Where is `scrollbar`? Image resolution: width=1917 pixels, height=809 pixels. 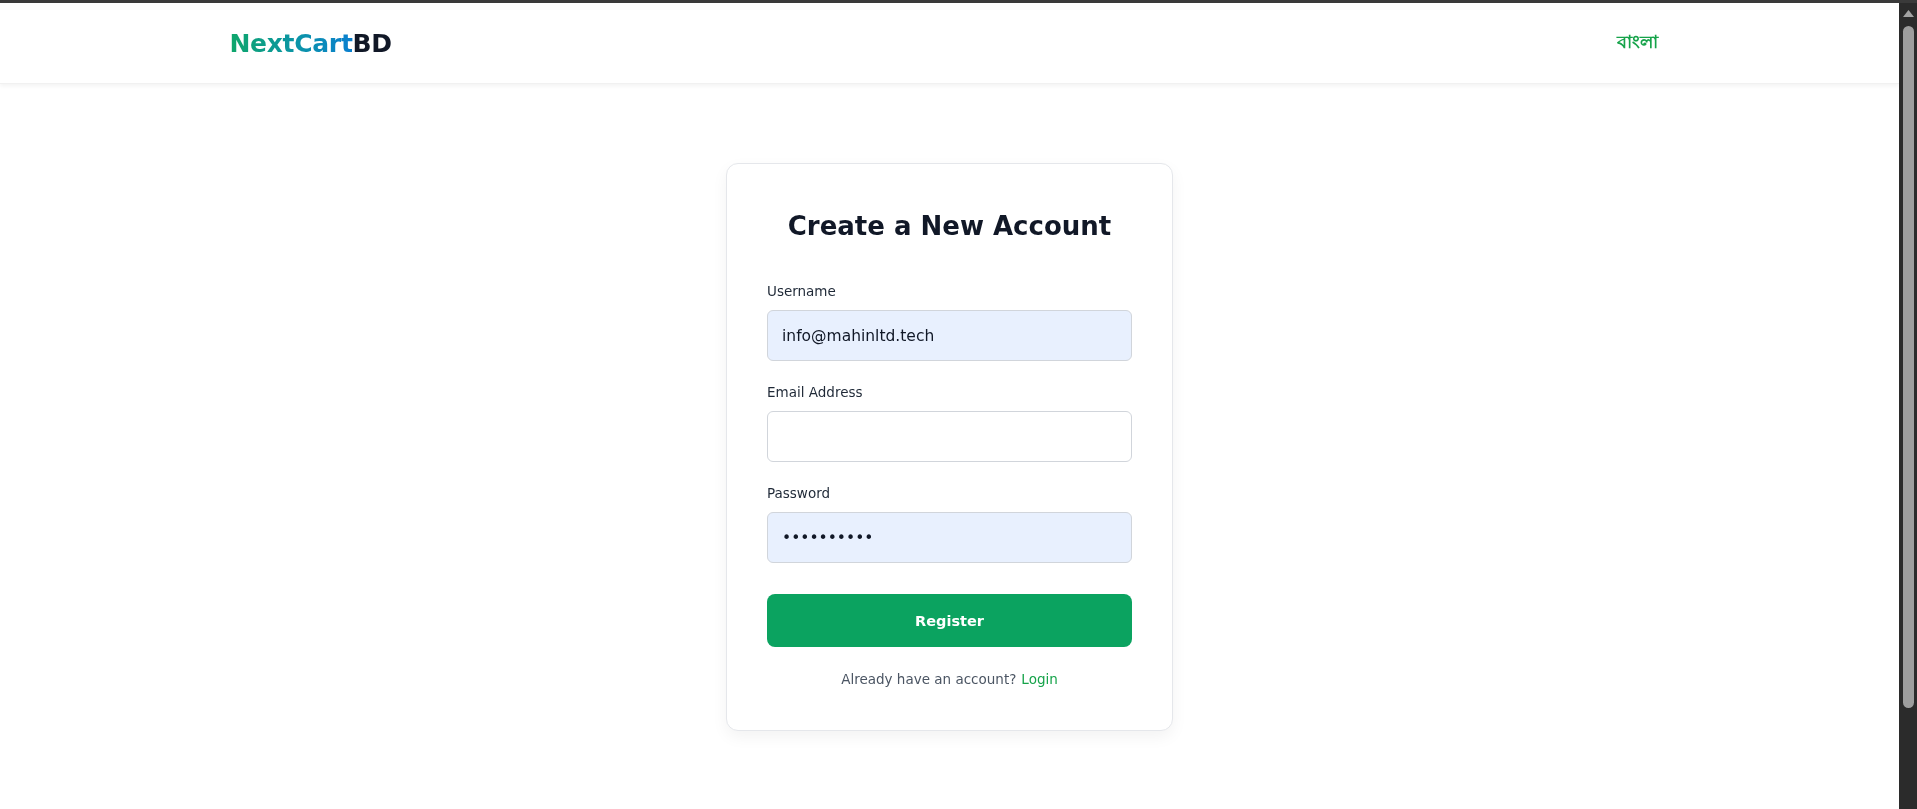 scrollbar is located at coordinates (1908, 406).